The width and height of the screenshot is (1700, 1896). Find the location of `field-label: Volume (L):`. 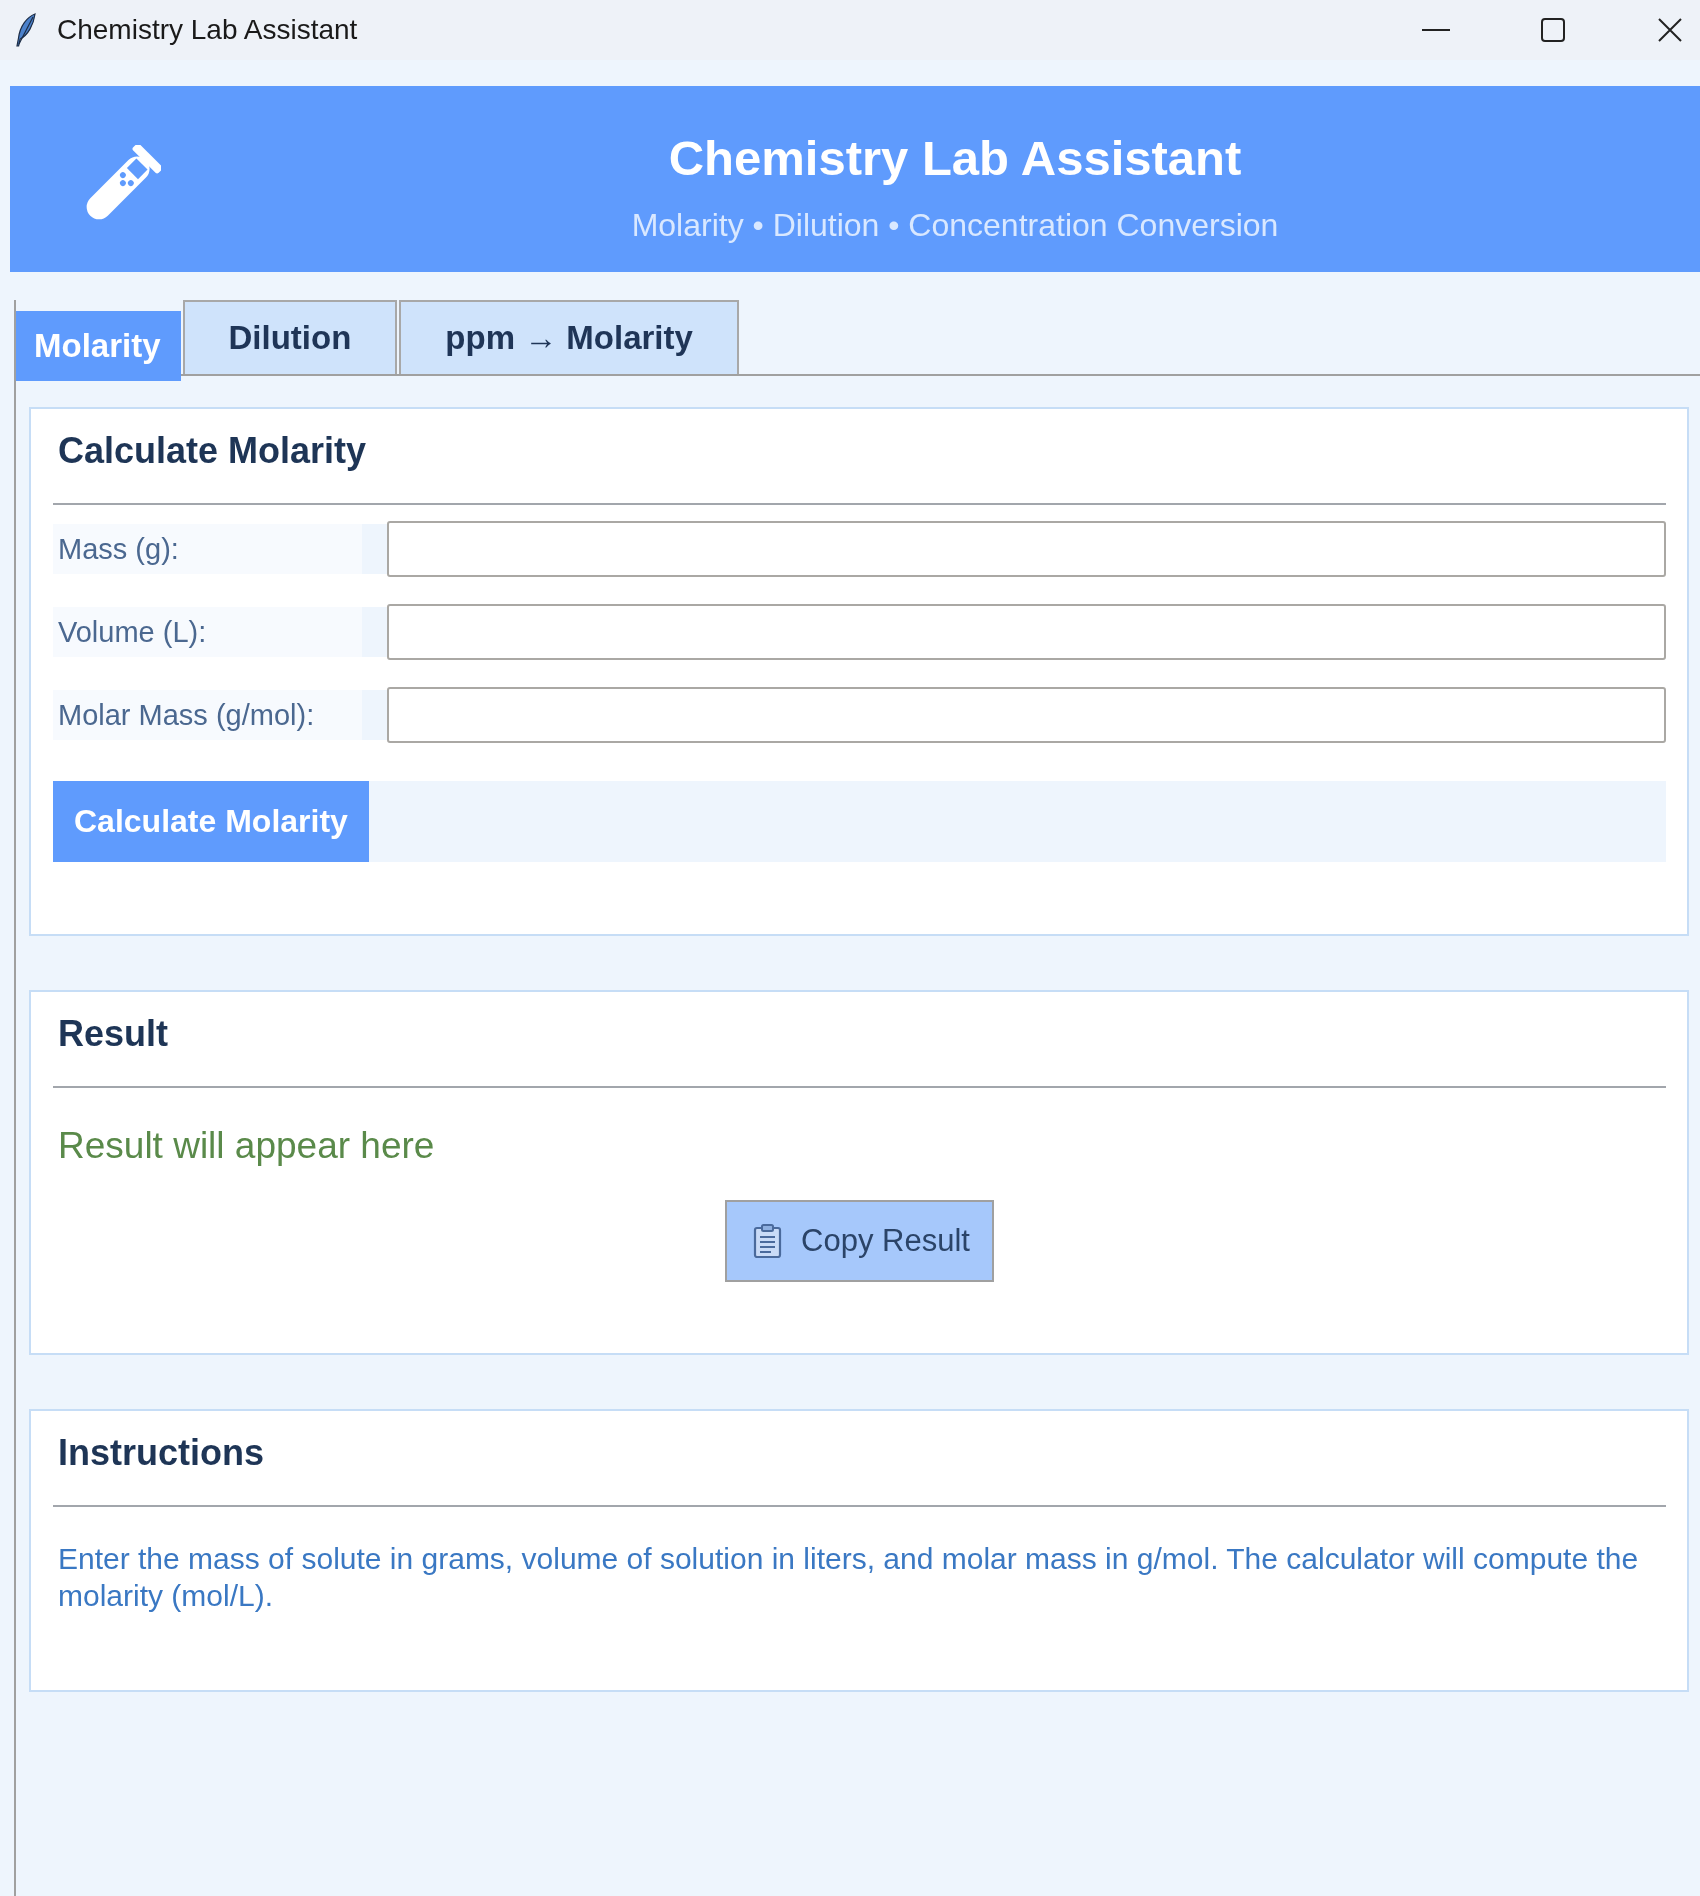

field-label: Volume (L): is located at coordinates (220, 632).